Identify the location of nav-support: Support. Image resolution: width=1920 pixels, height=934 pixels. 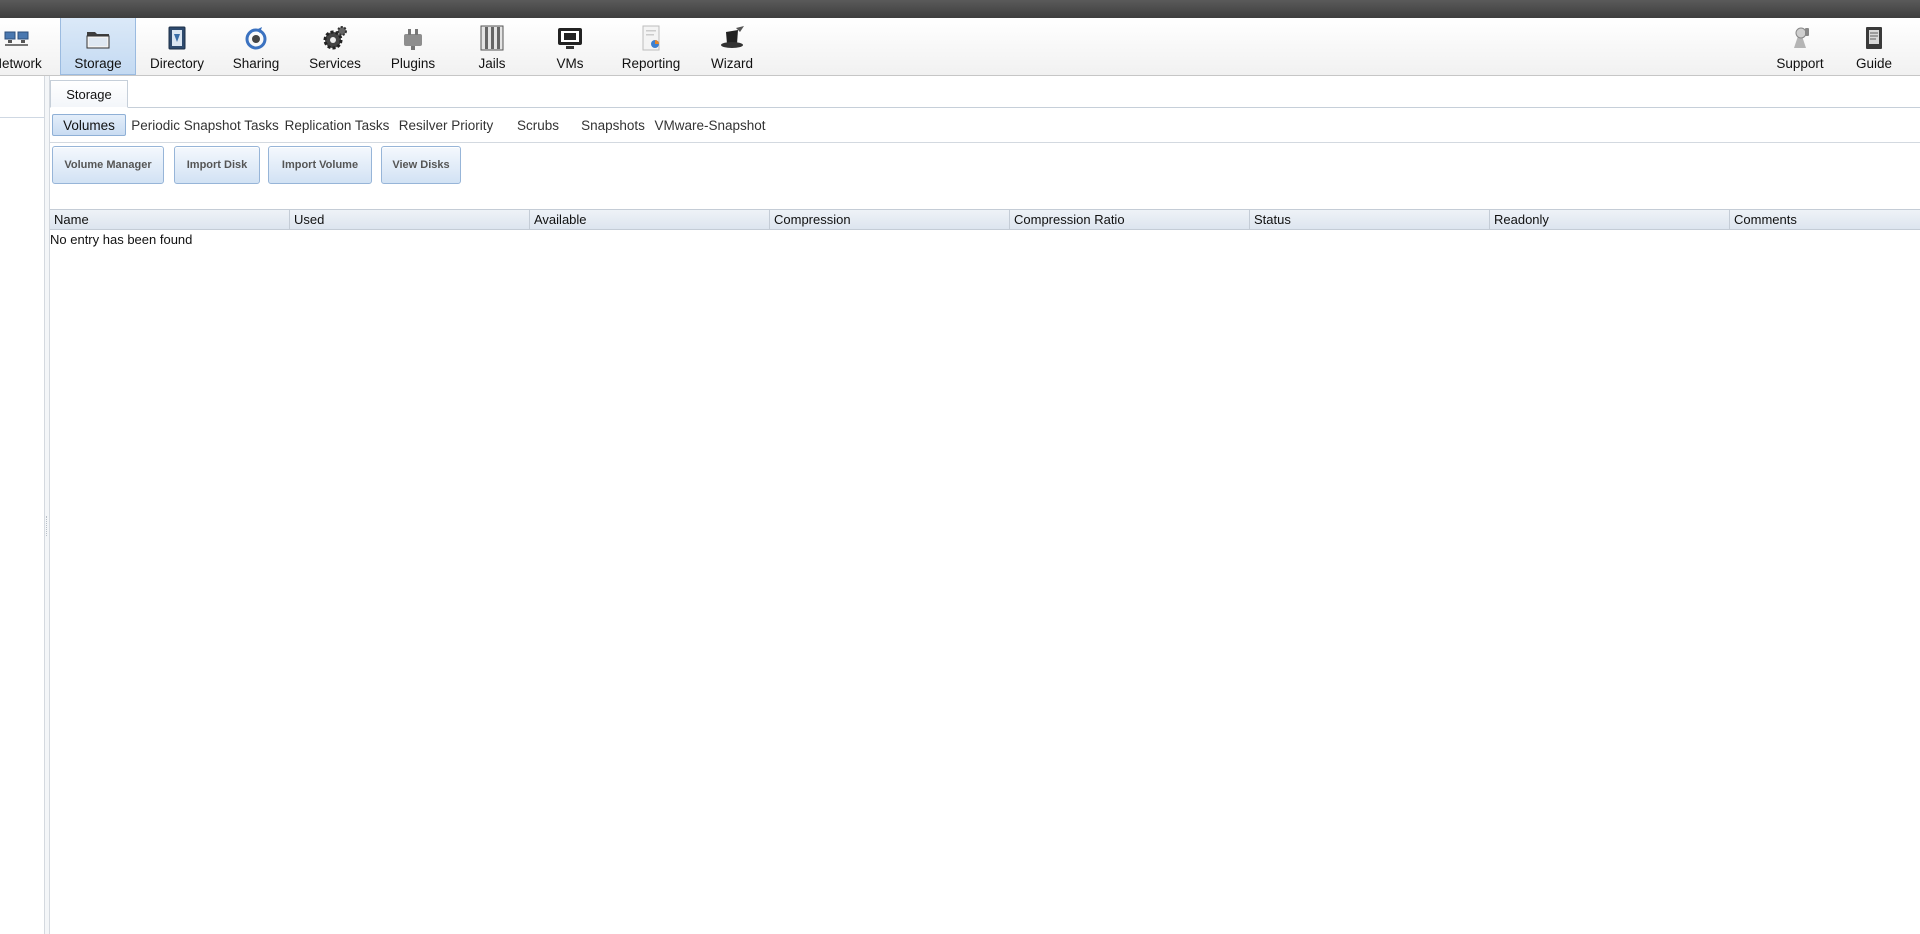
(1800, 46).